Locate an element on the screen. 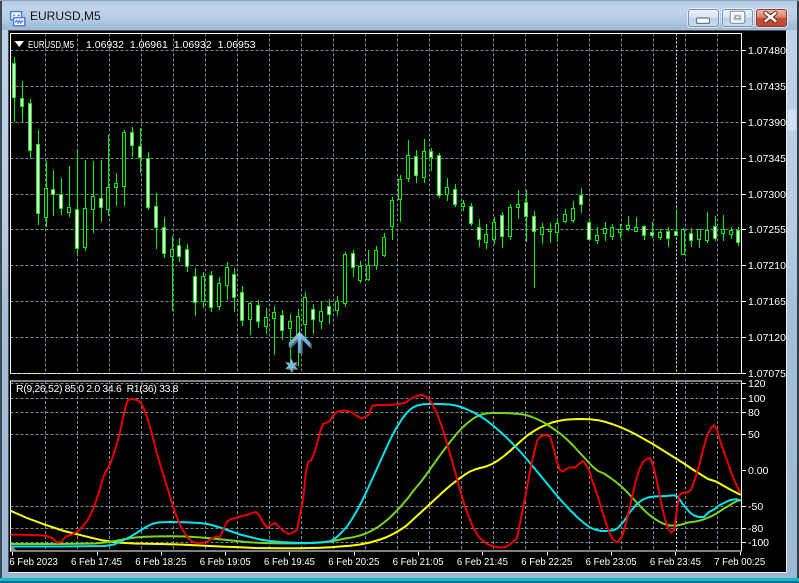  svg-text: -50 is located at coordinates (755, 507).